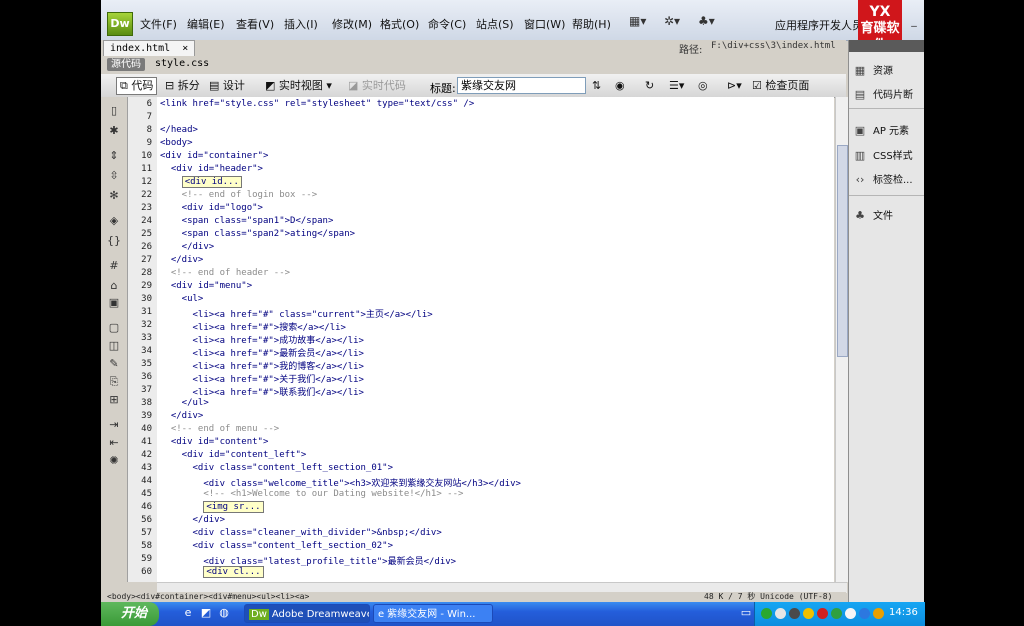  What do you see at coordinates (262, 380) in the screenshot?
I see `code-line: <li><a href="#">关于我们</a></li>` at bounding box center [262, 380].